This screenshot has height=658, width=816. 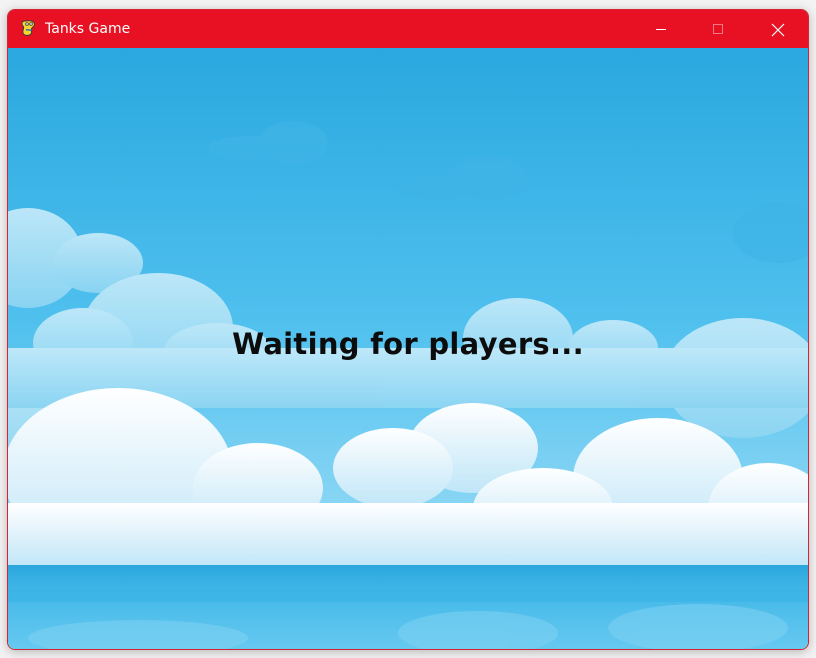 I want to click on close-button, so click(x=777, y=29).